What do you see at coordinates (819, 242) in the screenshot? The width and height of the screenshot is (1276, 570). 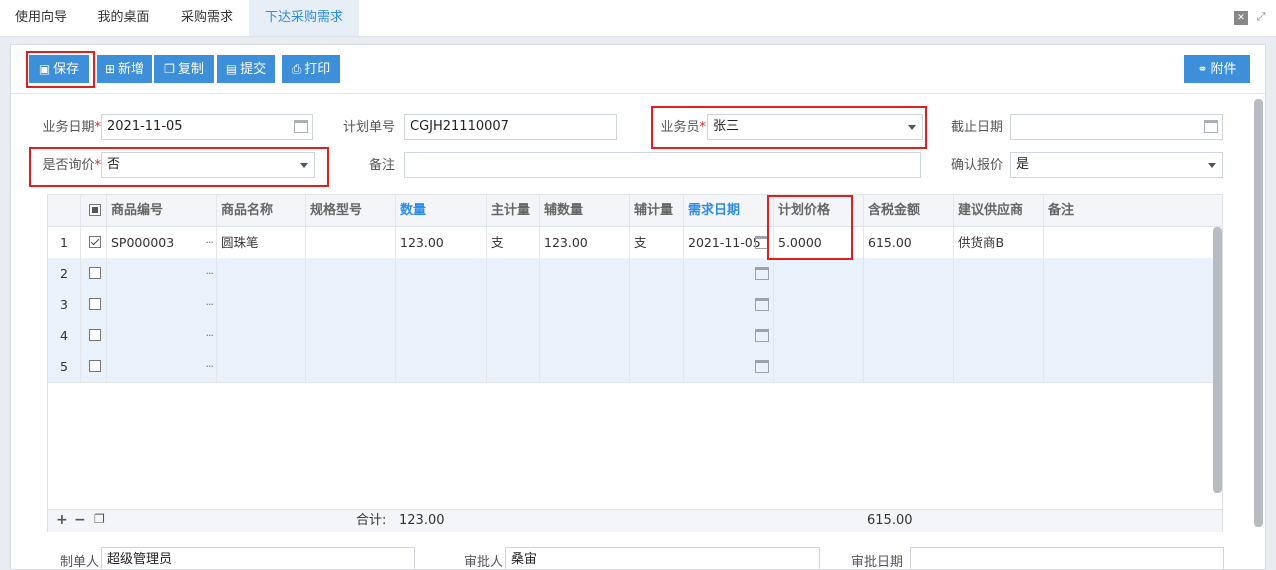 I see `cell-price: 5.0000` at bounding box center [819, 242].